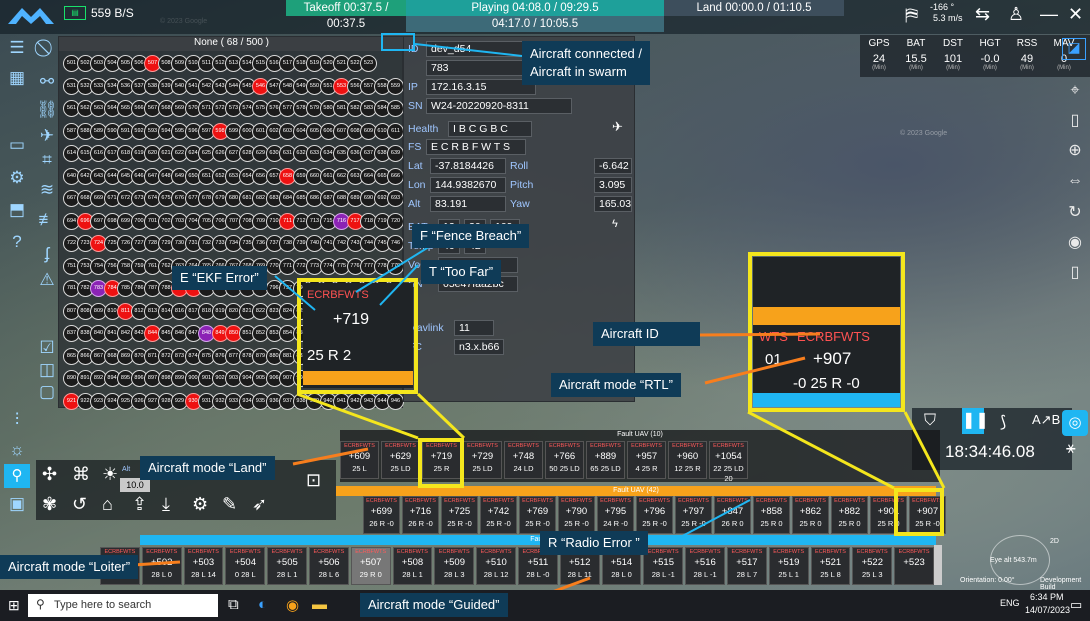 This screenshot has height=621, width=1090. What do you see at coordinates (1048, 610) in the screenshot?
I see `taskbar-date: 14/07/2023` at bounding box center [1048, 610].